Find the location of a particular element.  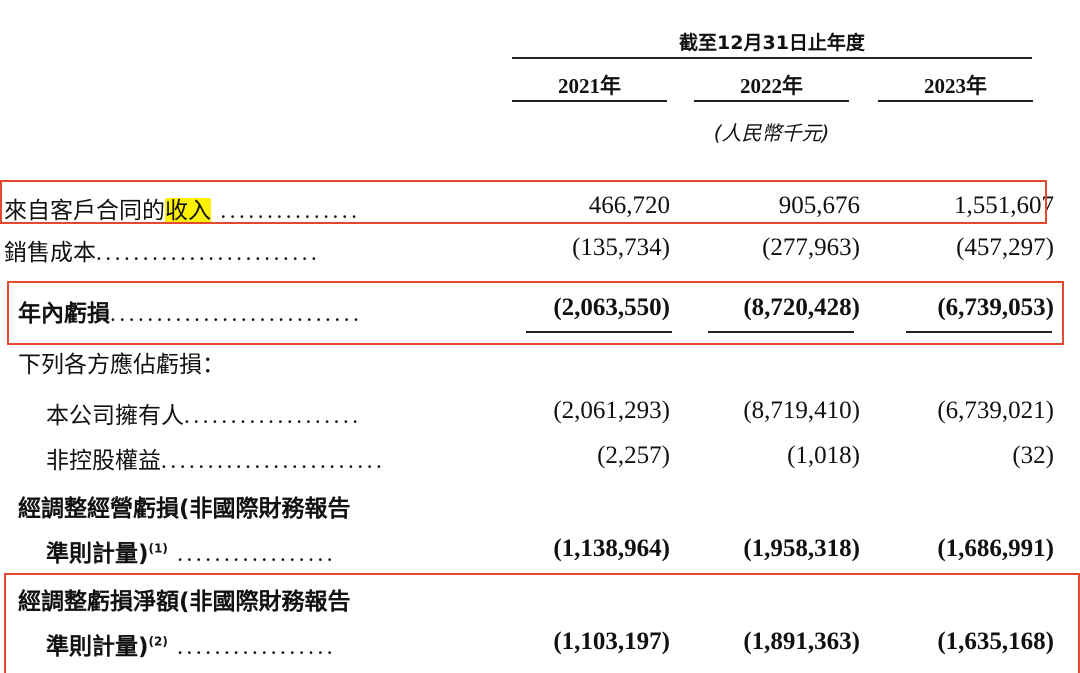

nci-2021: (2,257) is located at coordinates (633, 455).